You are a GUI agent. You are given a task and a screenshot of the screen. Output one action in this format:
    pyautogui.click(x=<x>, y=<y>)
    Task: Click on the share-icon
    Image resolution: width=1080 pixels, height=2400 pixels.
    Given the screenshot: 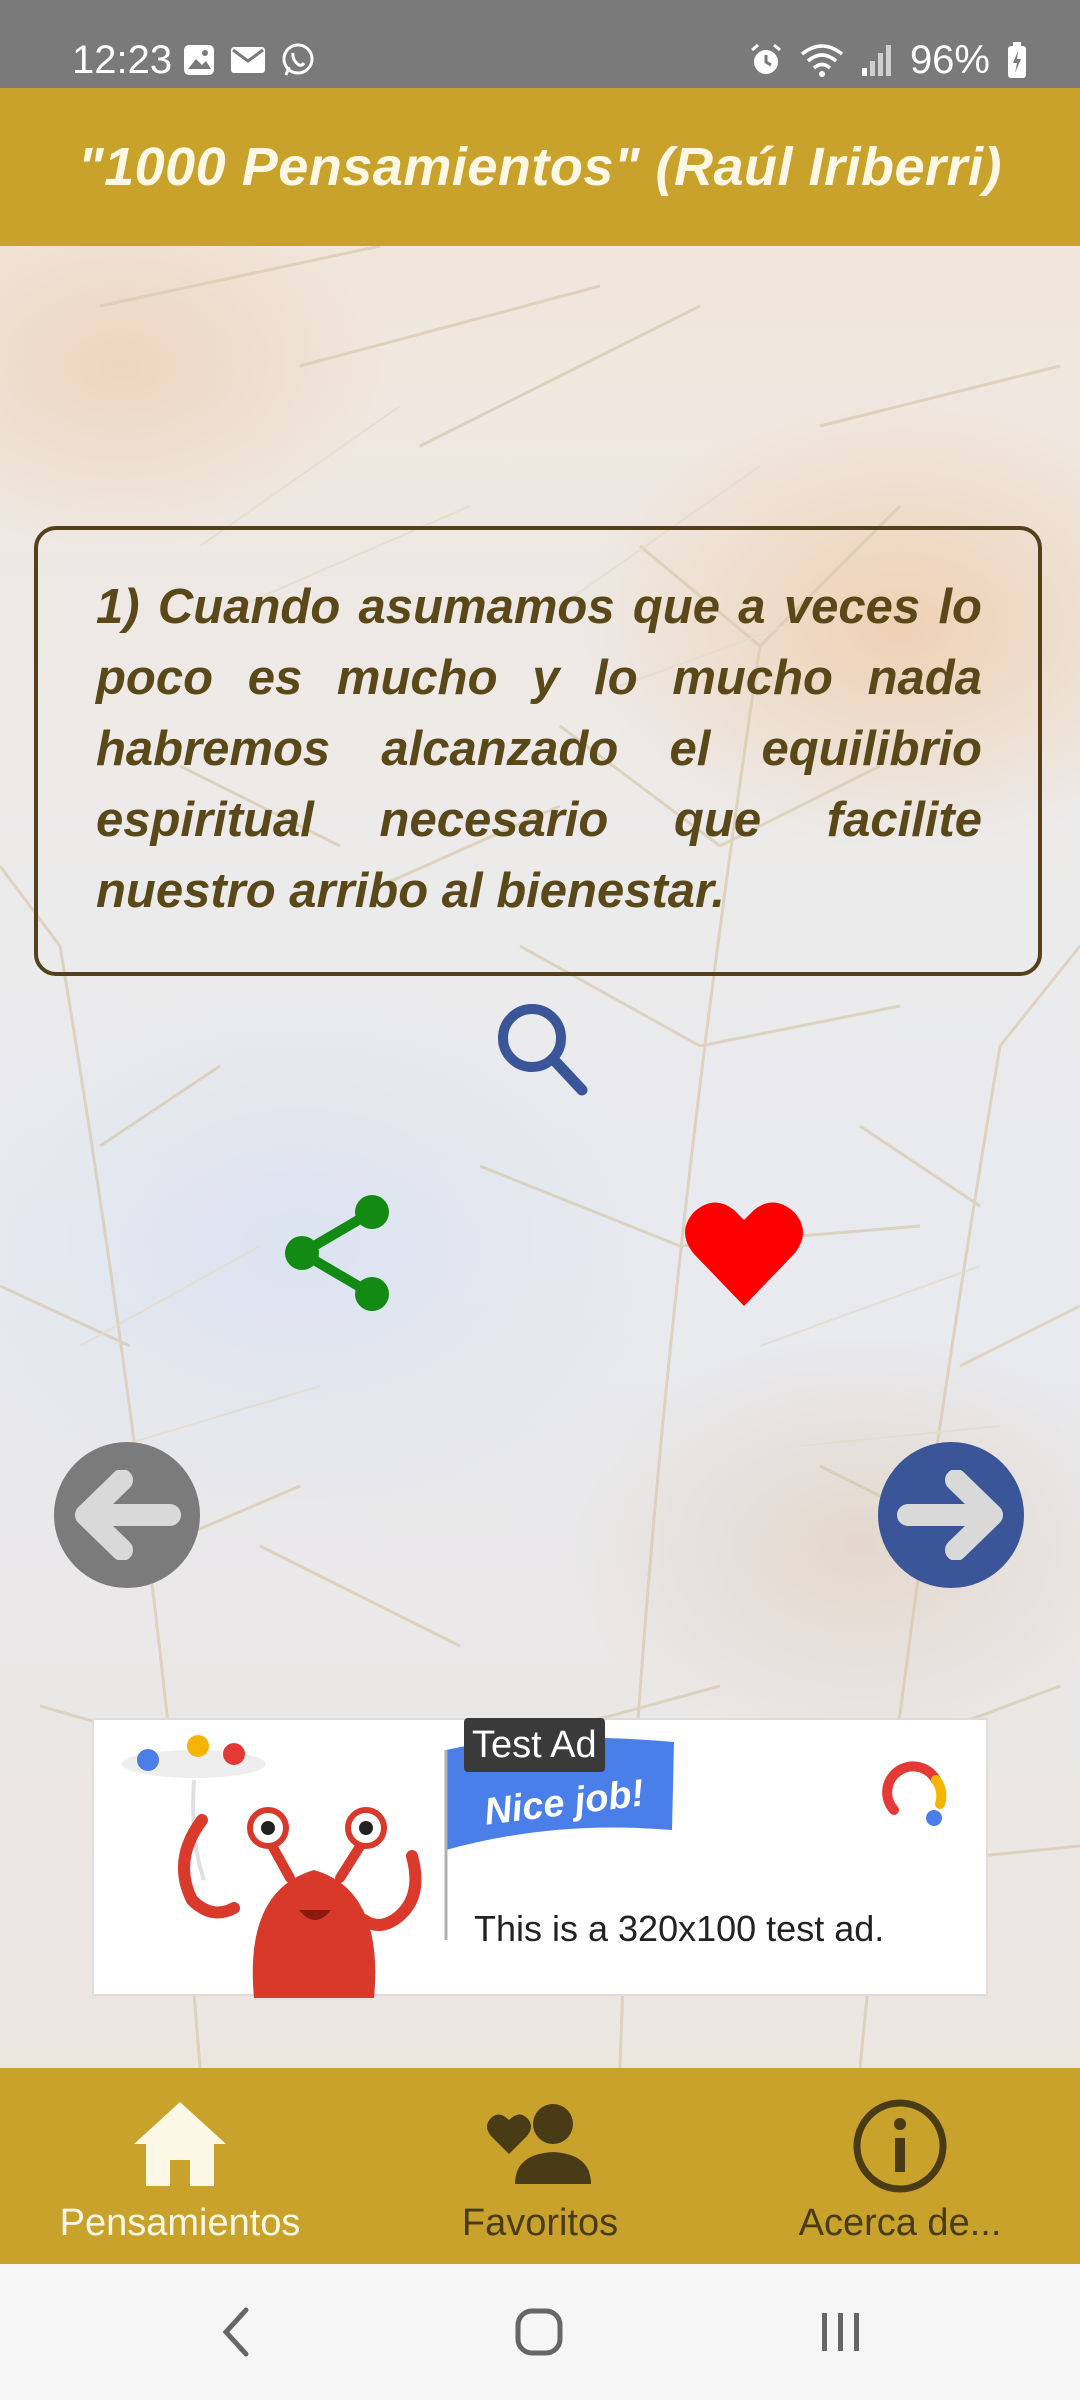 What is the action you would take?
    pyautogui.click(x=337, y=1253)
    